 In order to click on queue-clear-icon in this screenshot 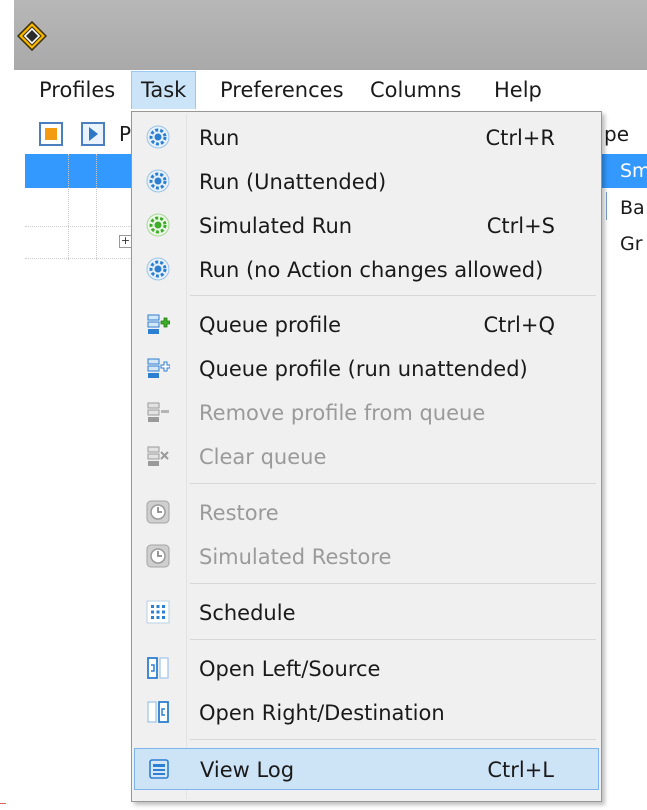, I will do `click(158, 456)`.